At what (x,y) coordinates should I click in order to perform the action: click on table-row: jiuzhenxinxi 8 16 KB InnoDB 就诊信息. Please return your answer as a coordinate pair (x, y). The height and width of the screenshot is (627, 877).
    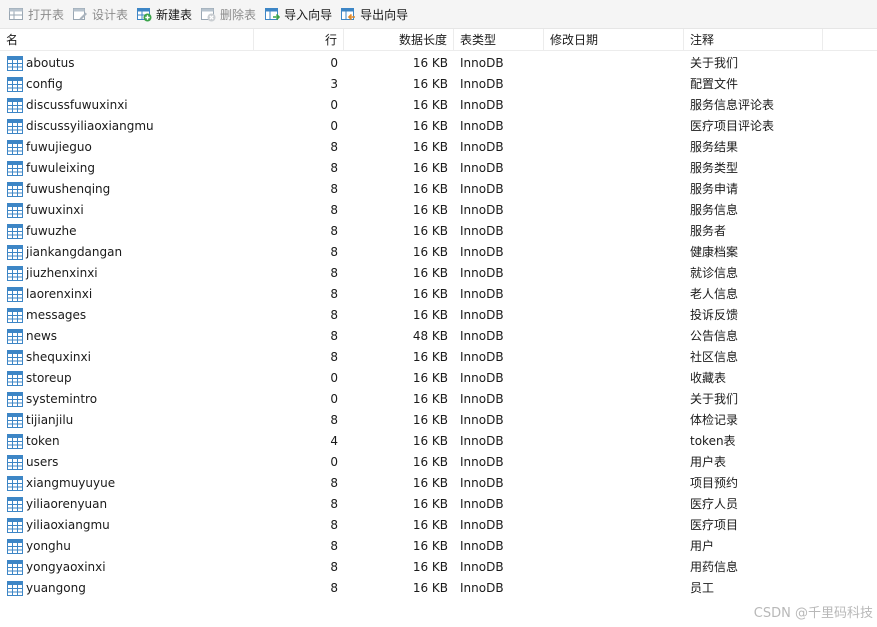
    Looking at the image, I should click on (438, 273).